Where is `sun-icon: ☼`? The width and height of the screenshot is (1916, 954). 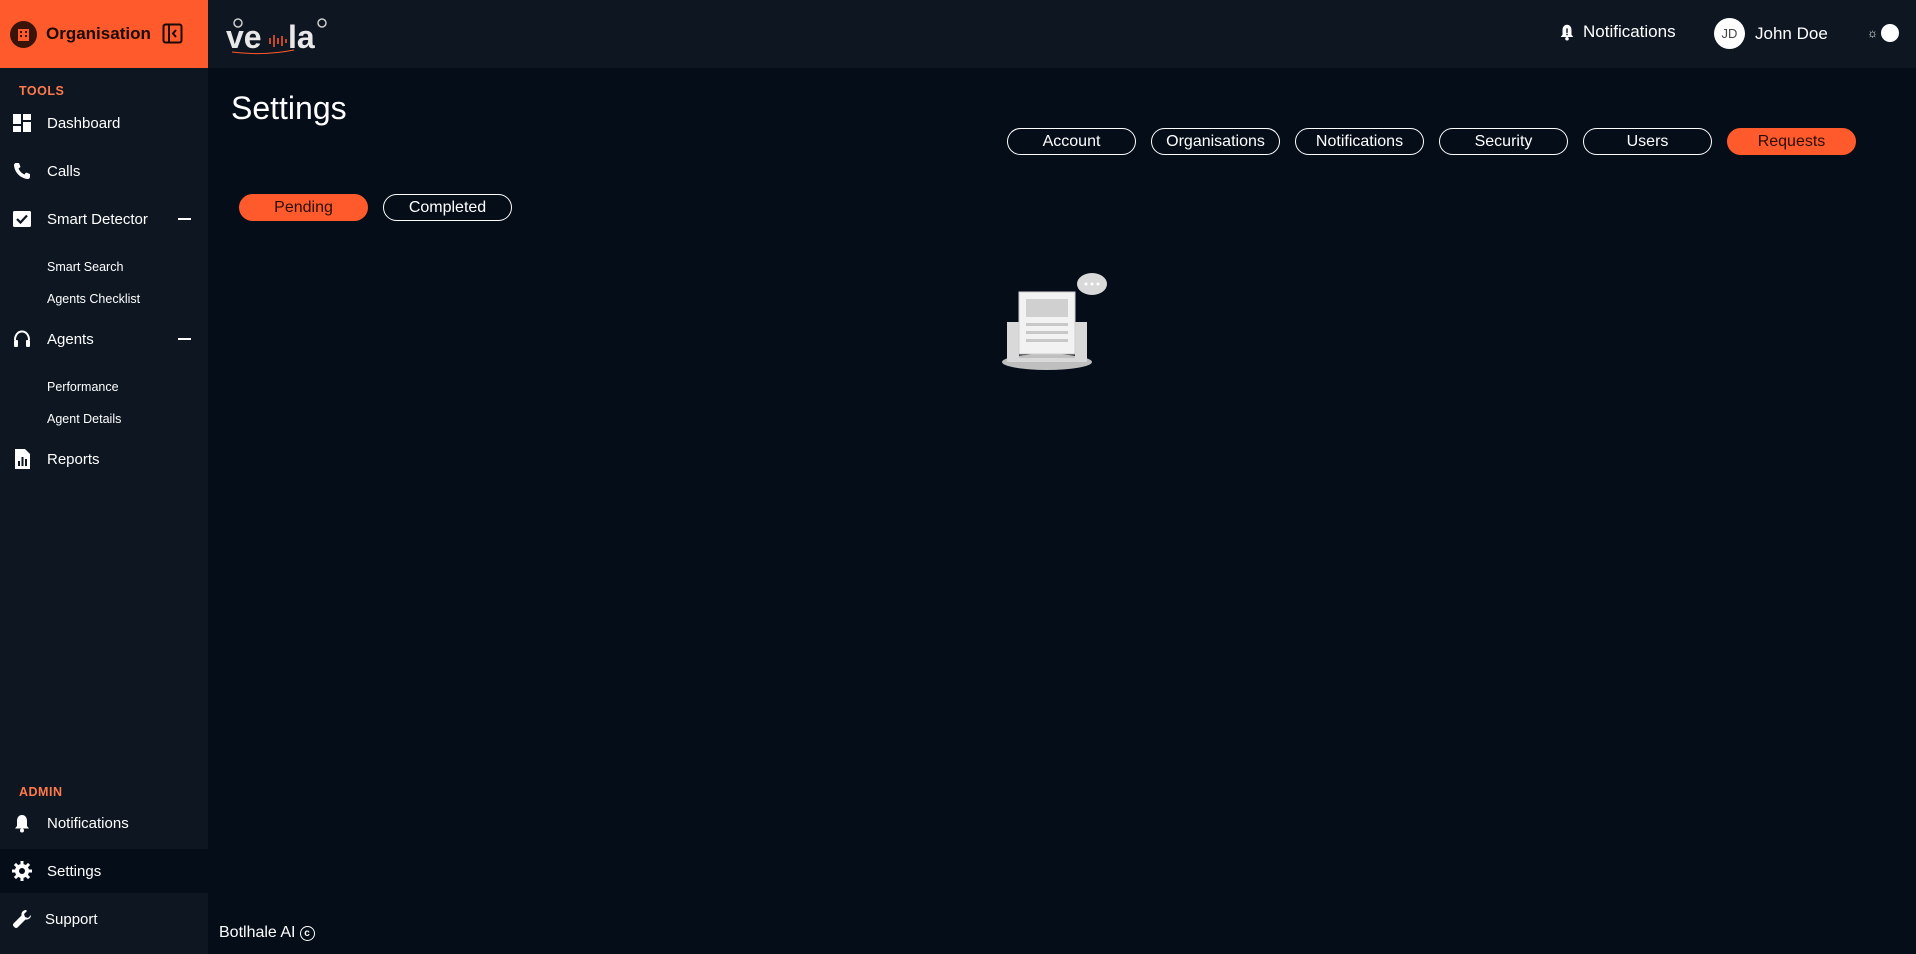 sun-icon: ☼ is located at coordinates (1872, 33).